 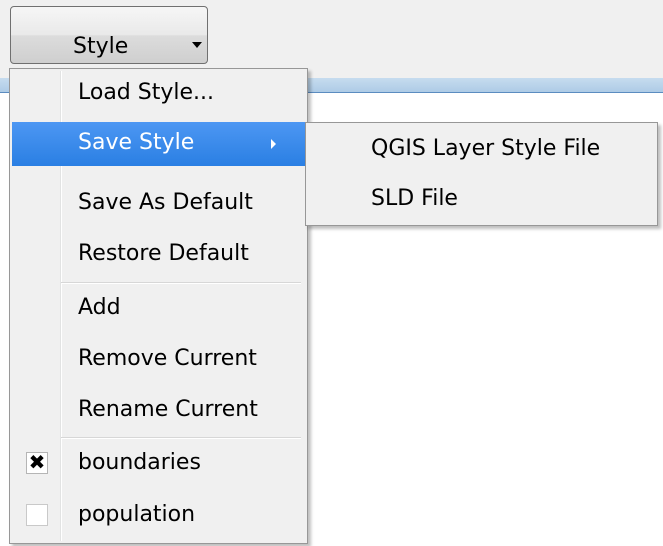 What do you see at coordinates (139, 462) in the screenshot?
I see `menu-item-label: boundaries` at bounding box center [139, 462].